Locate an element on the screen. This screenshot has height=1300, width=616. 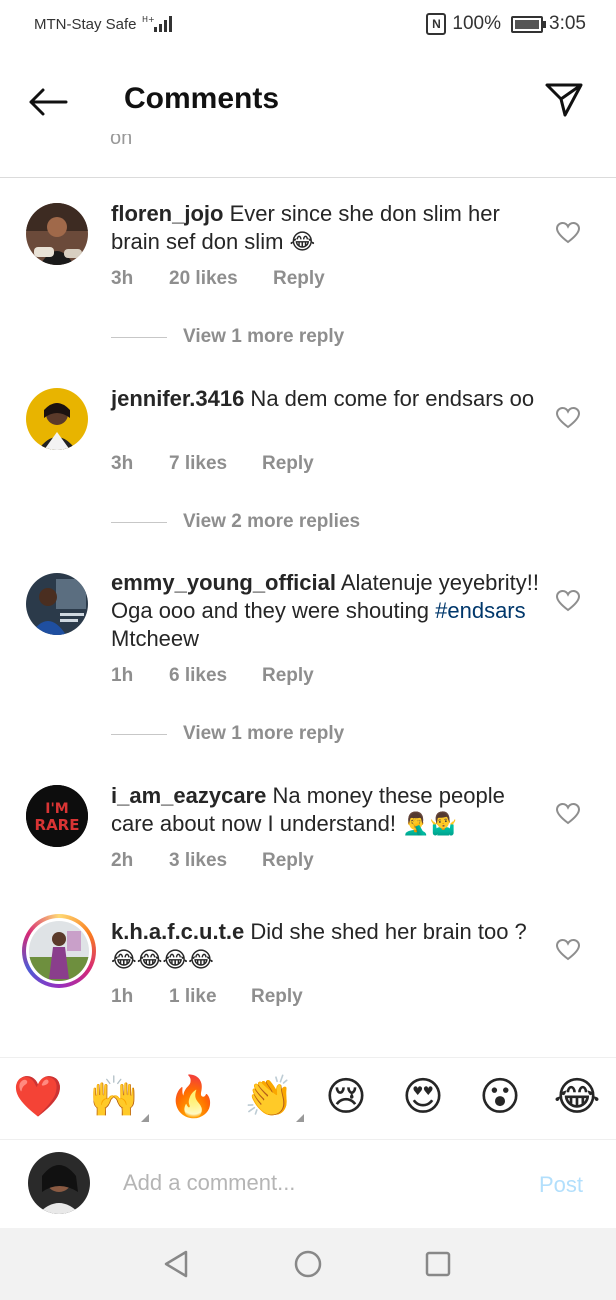
view-replies-label: View 2 more replies is located at coordinates (271, 522).